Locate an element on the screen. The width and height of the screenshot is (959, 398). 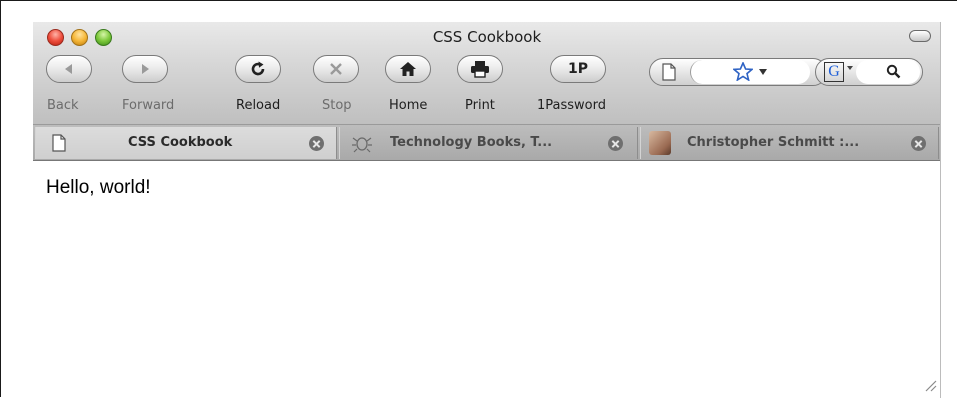
stop-x-icon is located at coordinates (336, 69).